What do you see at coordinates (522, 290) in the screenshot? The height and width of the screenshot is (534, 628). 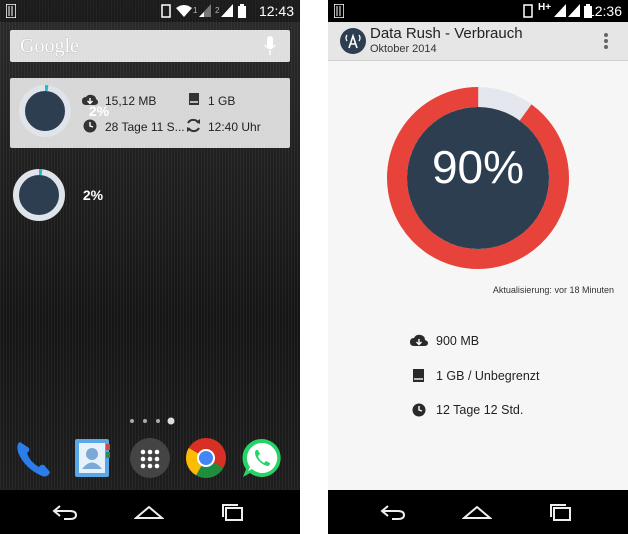 I see `update-label: Aktualisierung:` at bounding box center [522, 290].